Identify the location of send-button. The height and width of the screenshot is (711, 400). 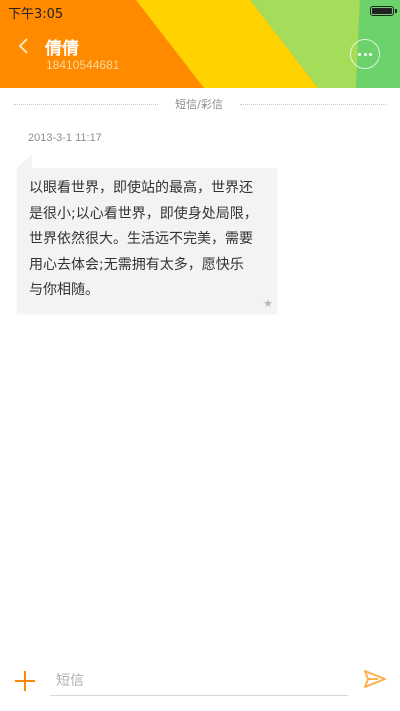
(375, 679).